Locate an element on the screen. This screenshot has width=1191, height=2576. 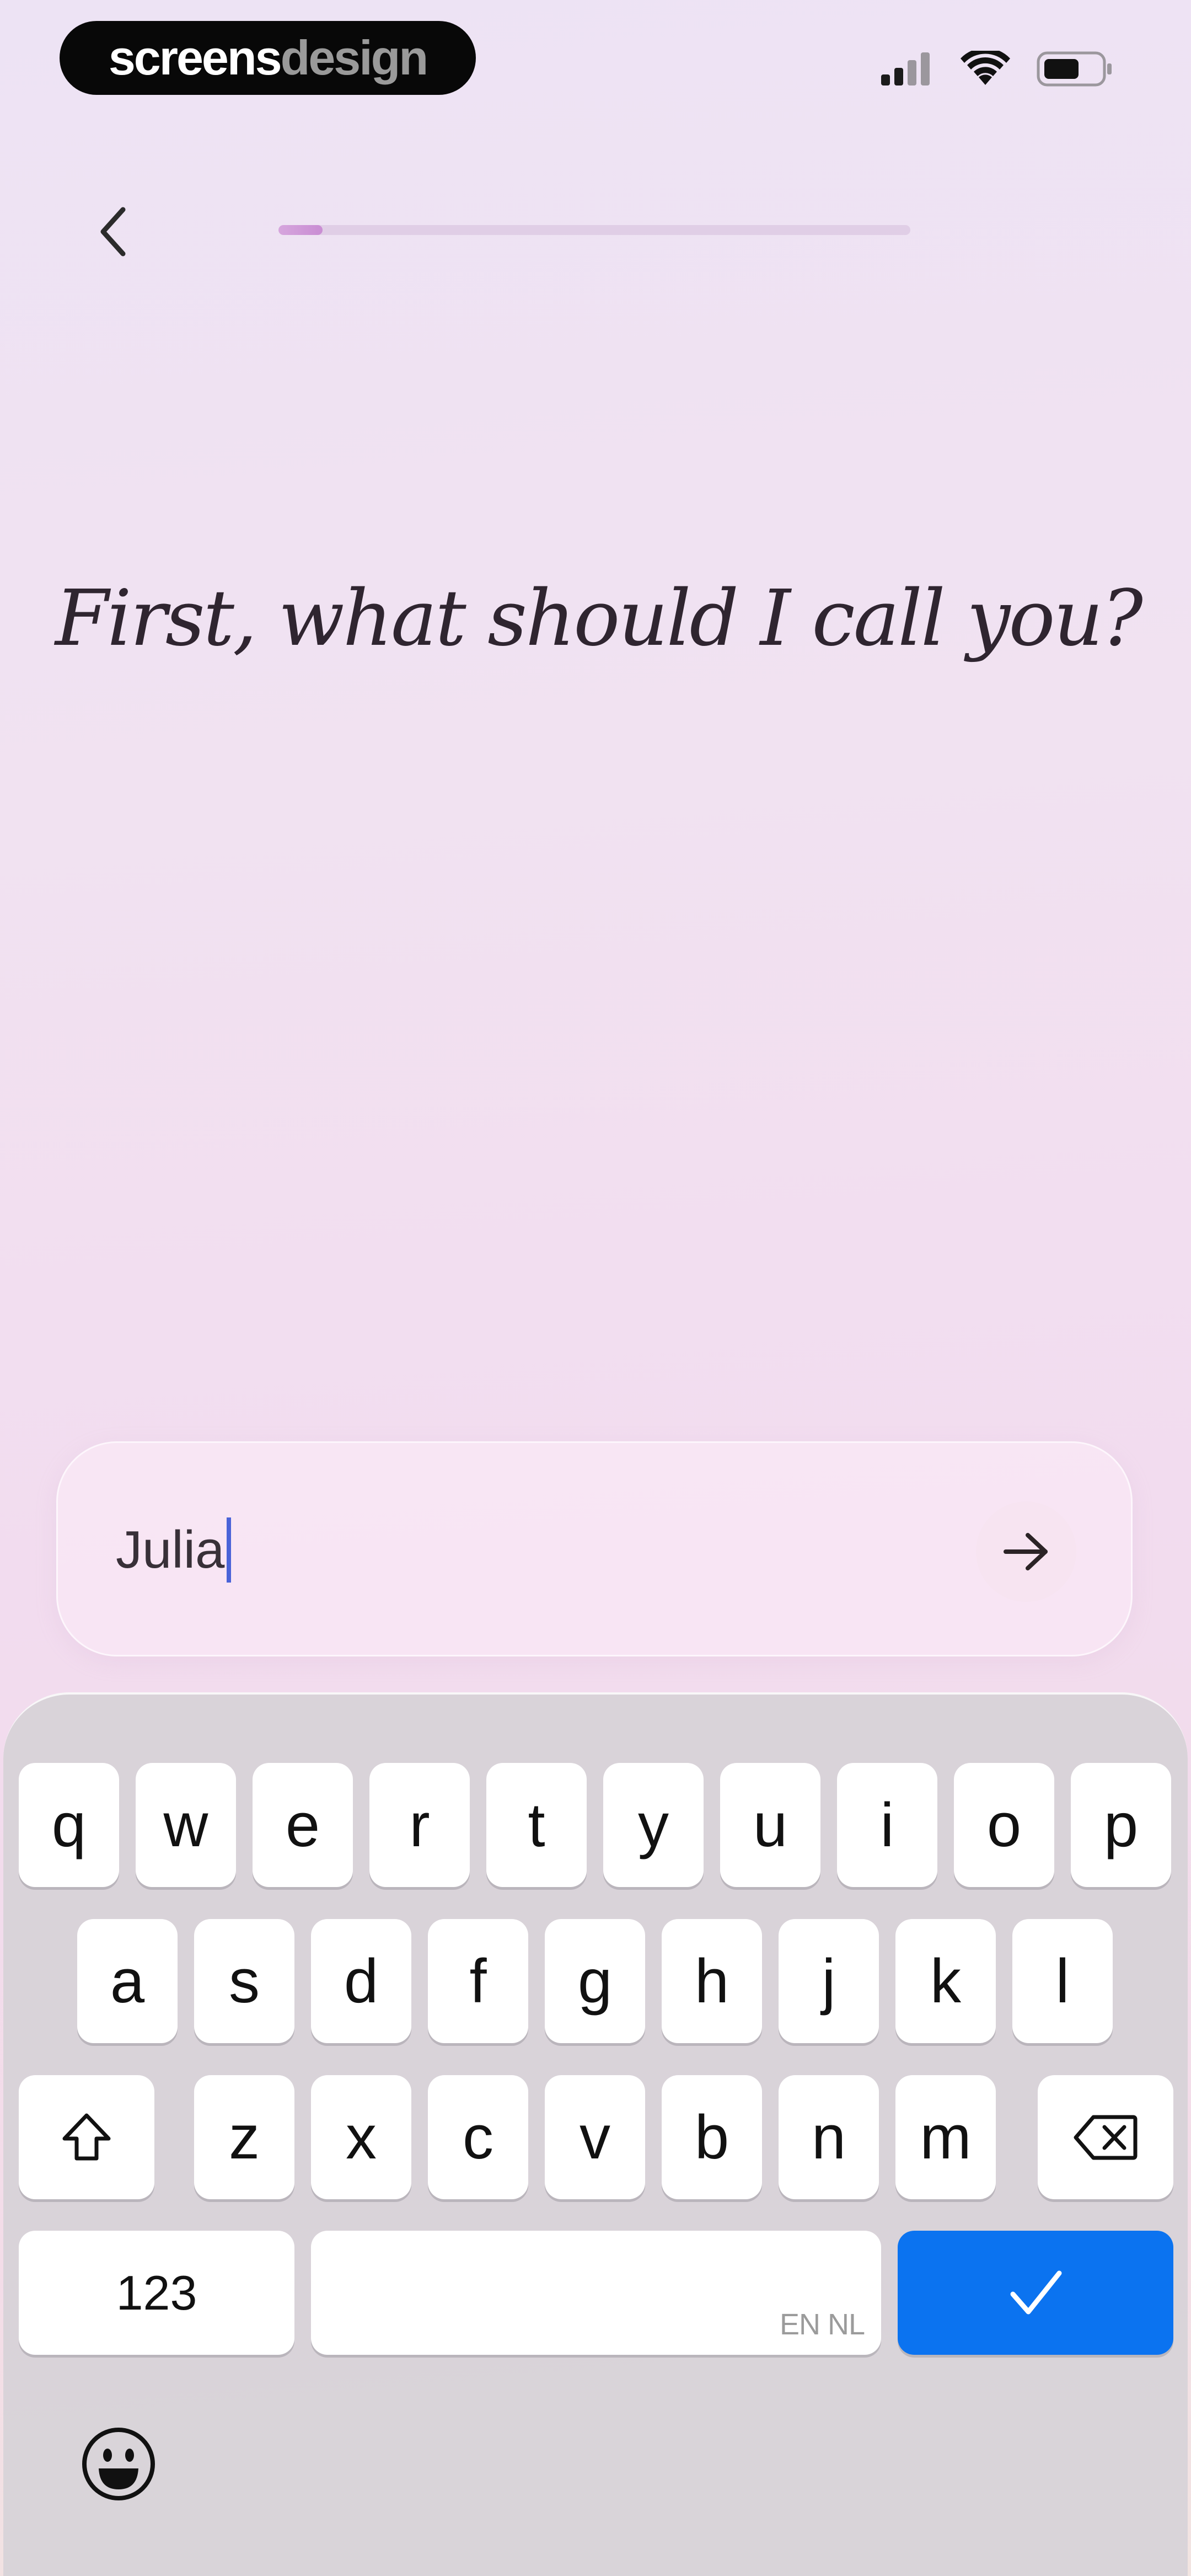
key-q: q is located at coordinates (69, 1825).